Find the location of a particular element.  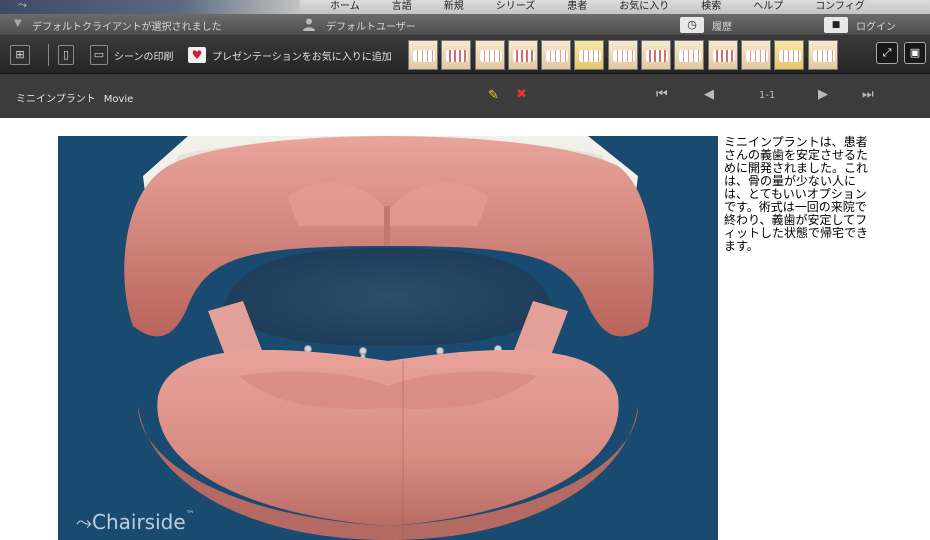

print-icon: ▭ is located at coordinates (99, 55).